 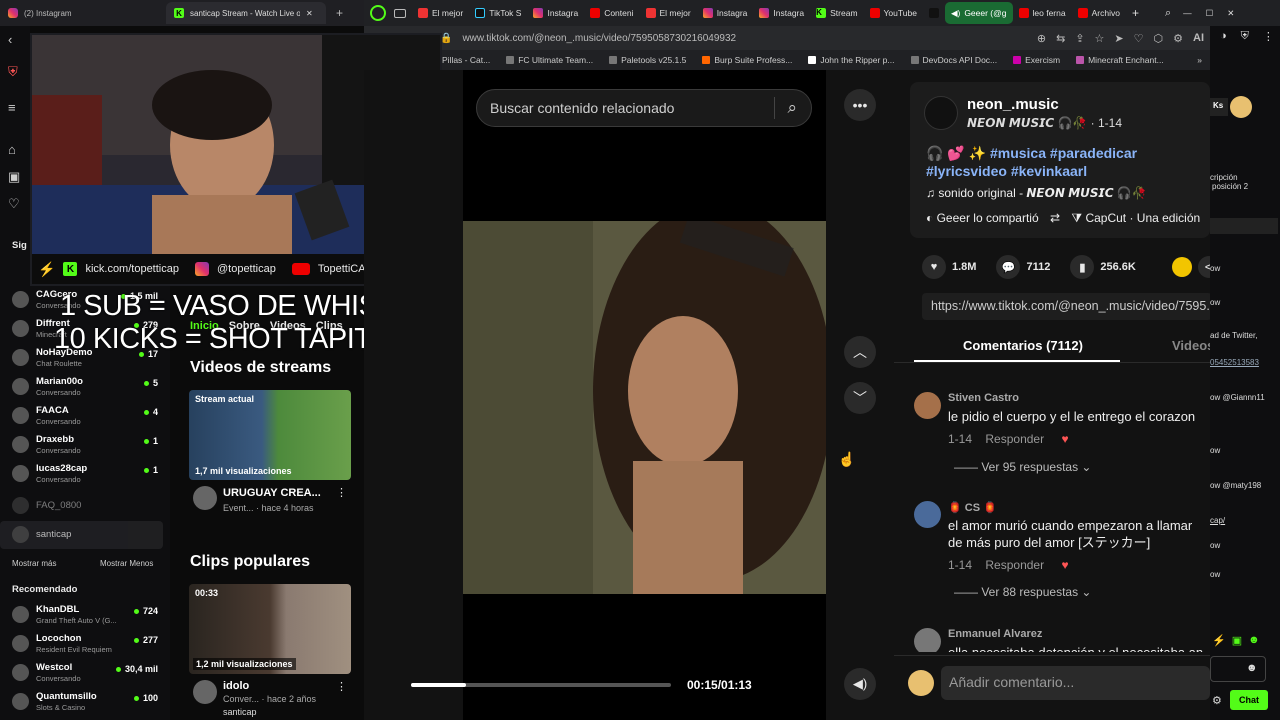 What do you see at coordinates (541, 685) in the screenshot?
I see `video-progress-track` at bounding box center [541, 685].